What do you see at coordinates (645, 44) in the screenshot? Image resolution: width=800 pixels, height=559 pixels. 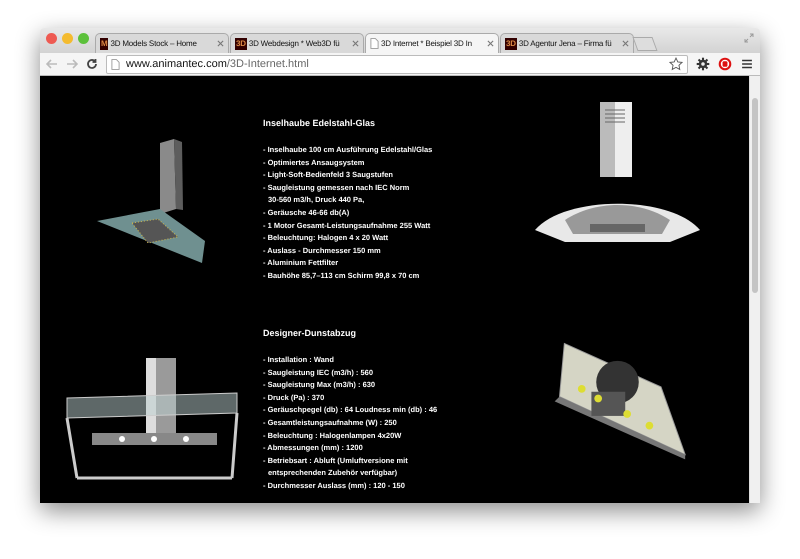 I see `new-tab-button` at bounding box center [645, 44].